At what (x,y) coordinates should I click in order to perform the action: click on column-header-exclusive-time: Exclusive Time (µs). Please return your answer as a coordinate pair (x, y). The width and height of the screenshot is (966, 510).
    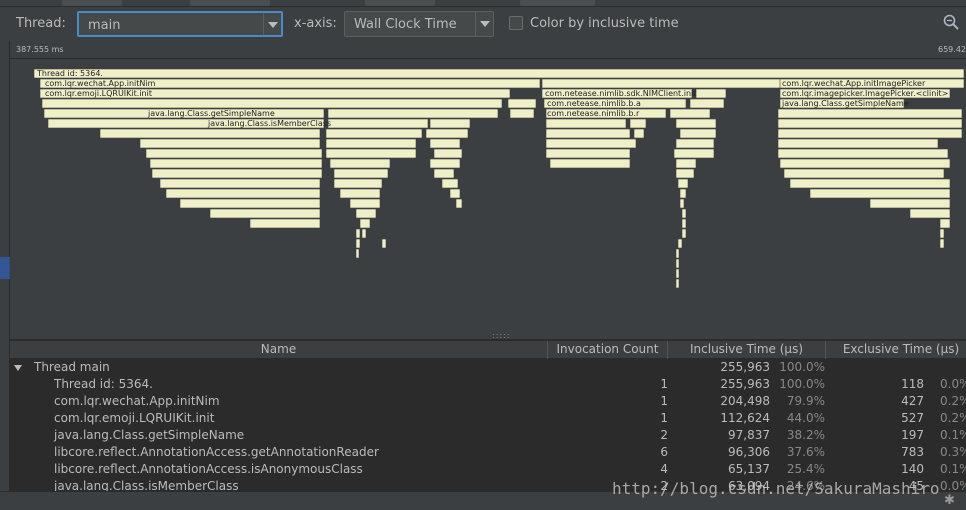
    Looking at the image, I should click on (896, 350).